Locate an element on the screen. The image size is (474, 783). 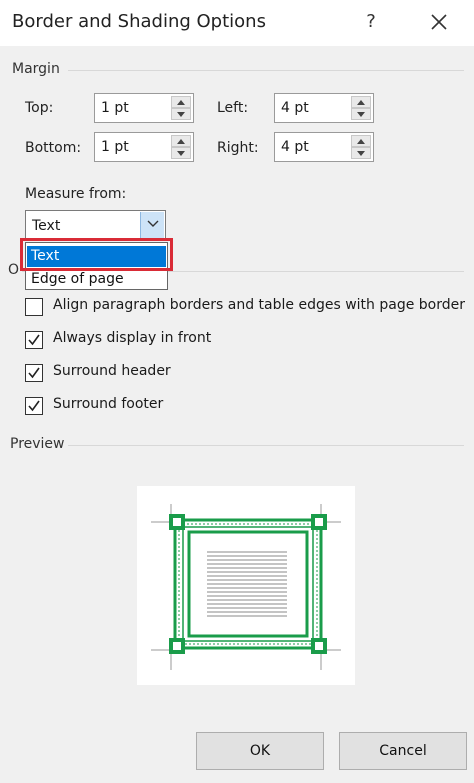
front-label: Always display in front is located at coordinates (132, 338).